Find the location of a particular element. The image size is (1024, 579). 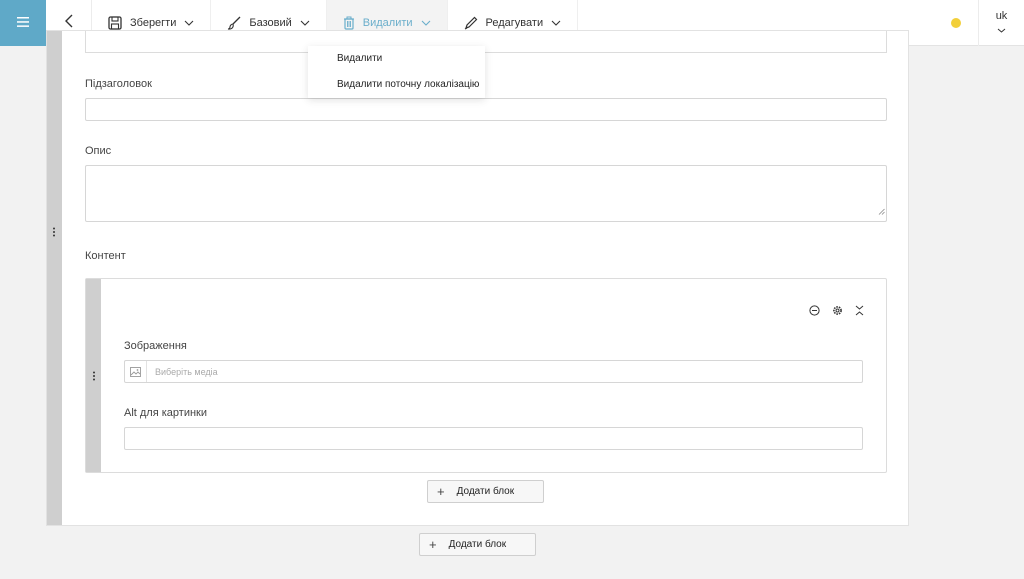

content-label: Контент is located at coordinates (105, 256).